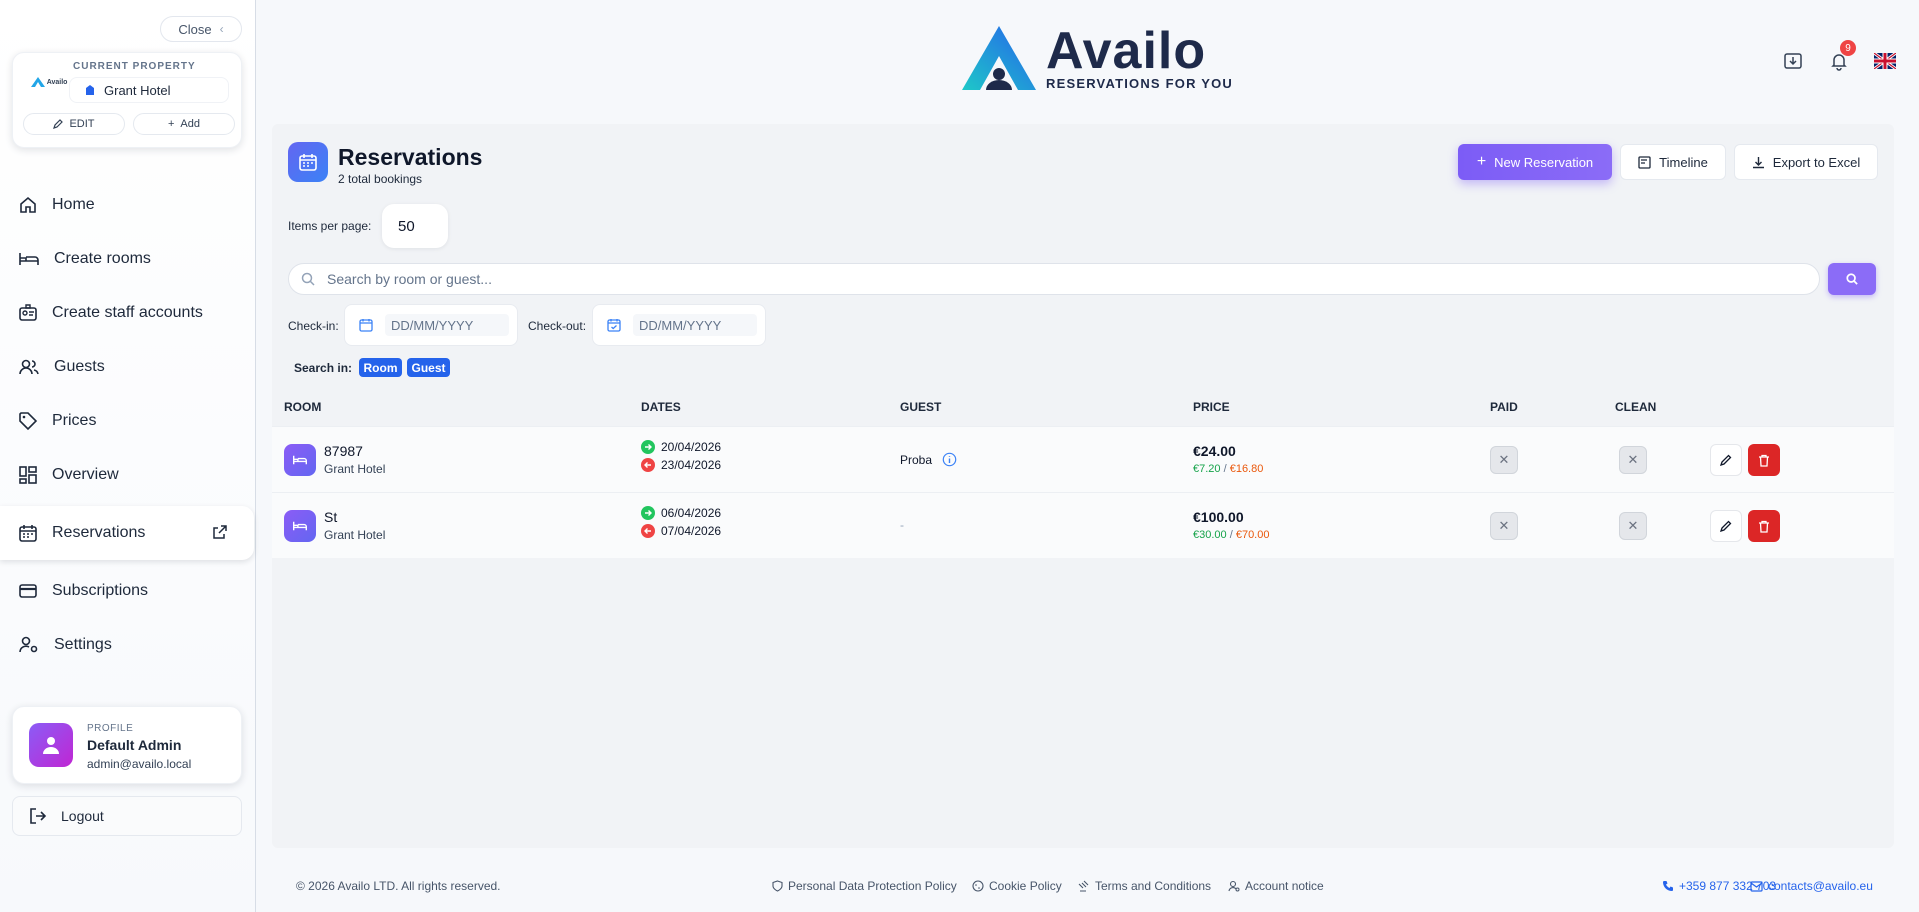 The width and height of the screenshot is (1919, 912). I want to click on sidebar-item-guests: Guests, so click(128, 367).